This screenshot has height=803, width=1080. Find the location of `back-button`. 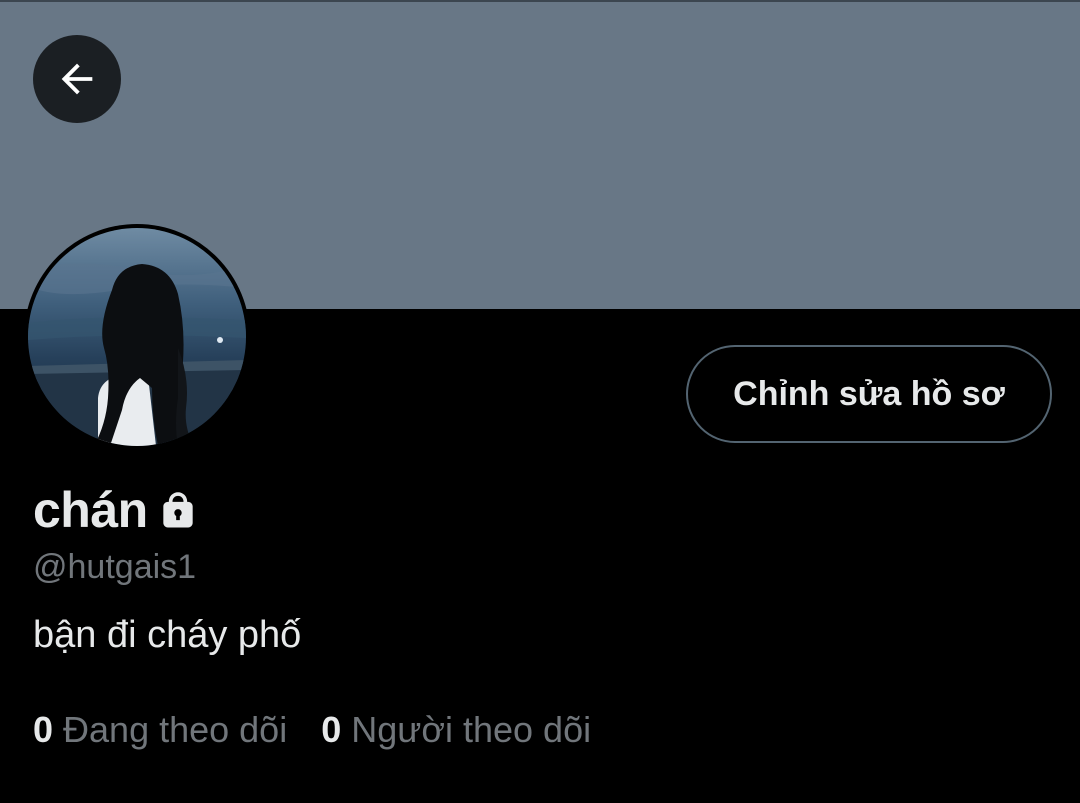

back-button is located at coordinates (77, 79).